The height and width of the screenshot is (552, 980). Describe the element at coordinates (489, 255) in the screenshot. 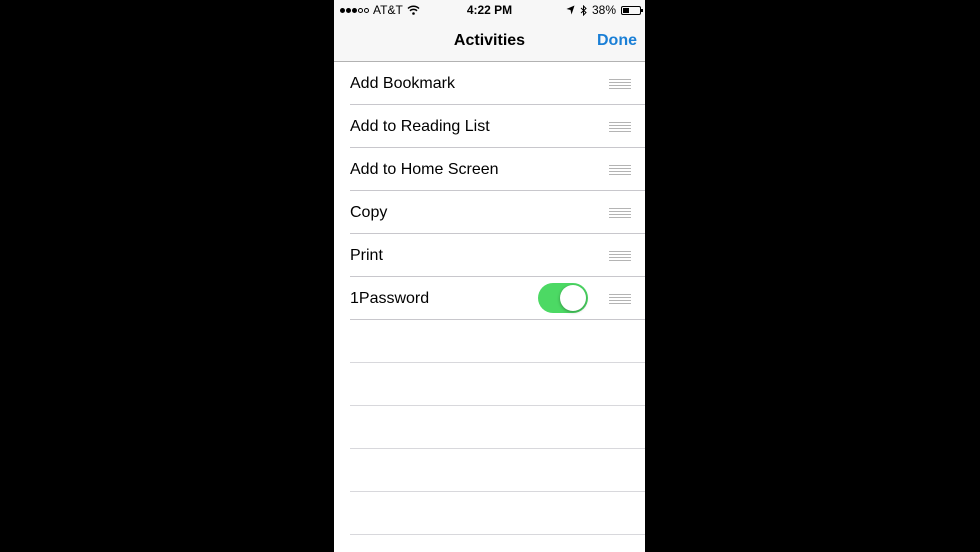

I see `list-item-print: Print` at that location.